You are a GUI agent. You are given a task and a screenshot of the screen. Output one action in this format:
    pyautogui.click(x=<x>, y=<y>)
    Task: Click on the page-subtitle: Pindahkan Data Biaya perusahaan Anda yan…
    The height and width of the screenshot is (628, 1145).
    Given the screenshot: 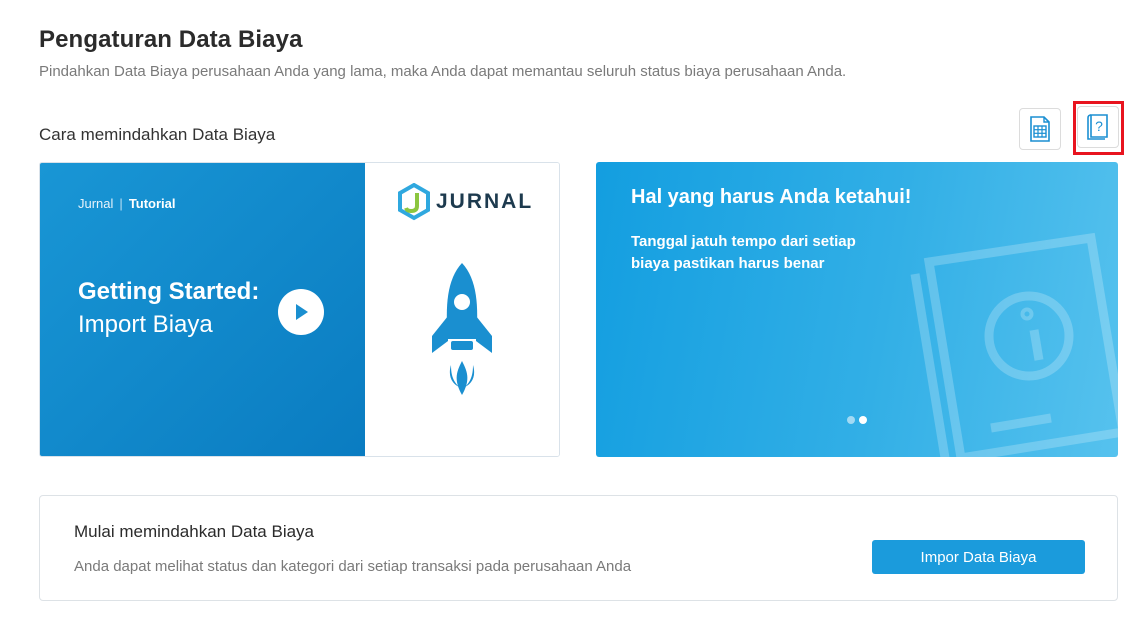 What is the action you would take?
    pyautogui.click(x=443, y=71)
    